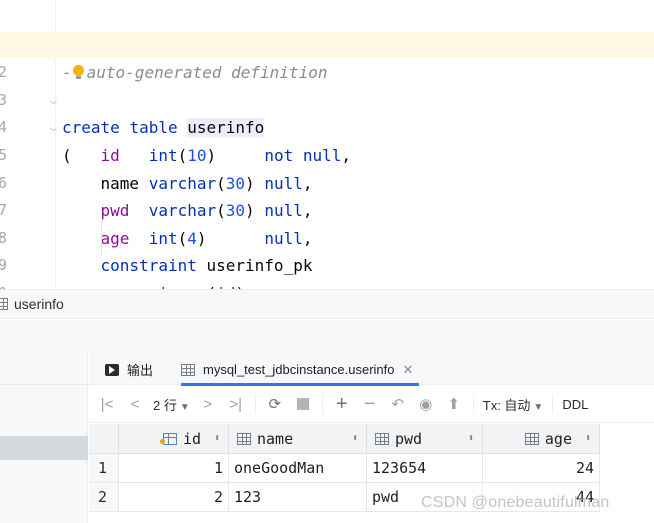 The width and height of the screenshot is (654, 523). Describe the element at coordinates (5, 284) in the screenshot. I see `line-number: 0` at that location.